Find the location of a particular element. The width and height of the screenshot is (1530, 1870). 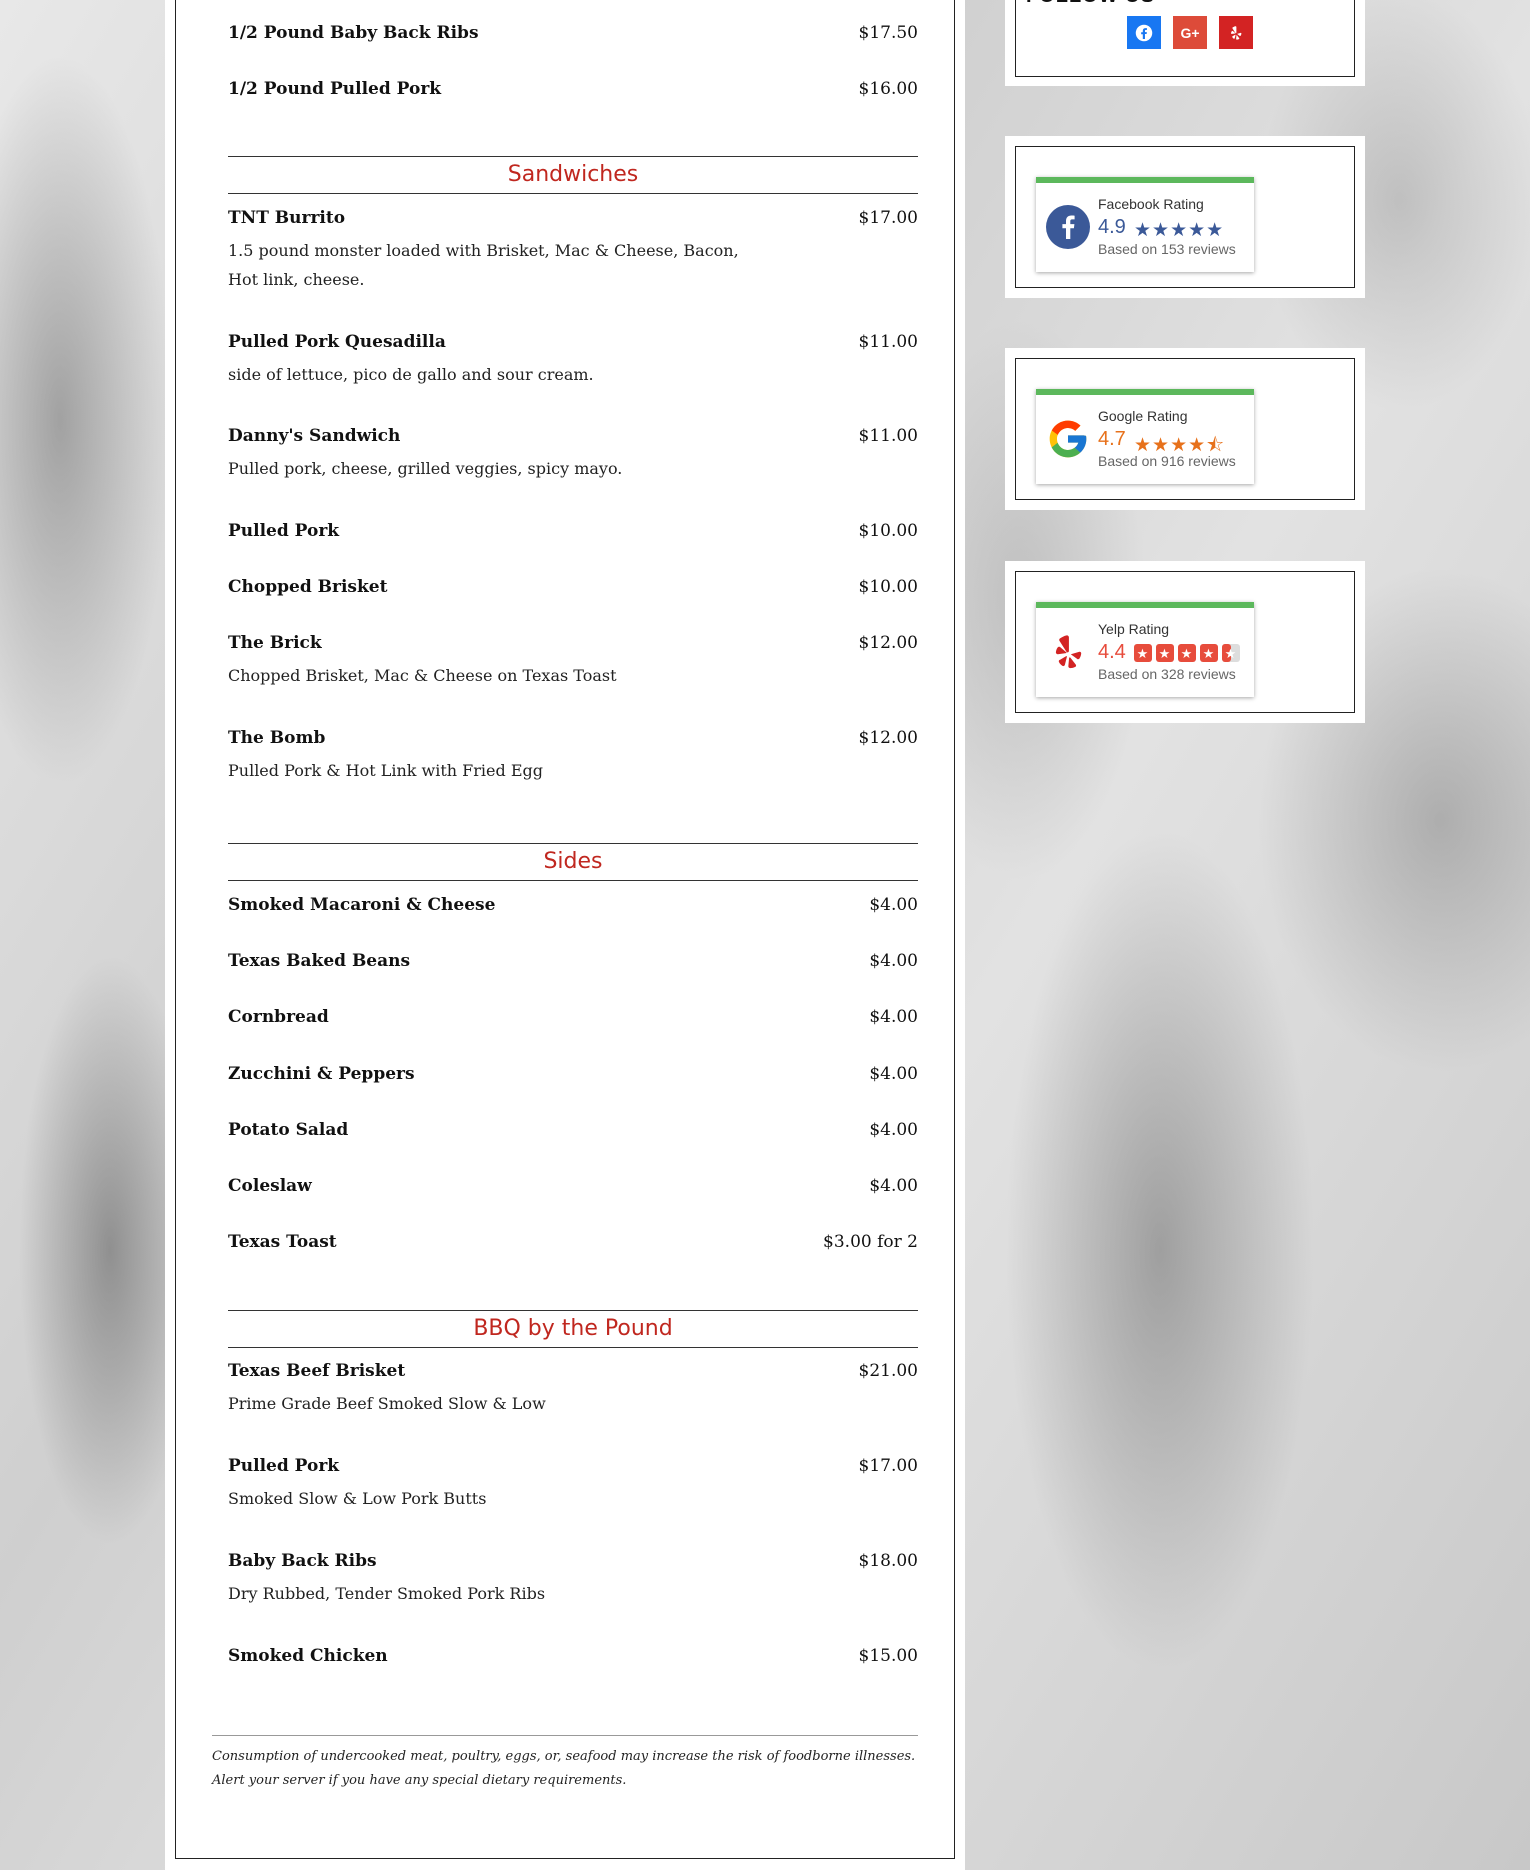

item-price: $16.00 is located at coordinates (888, 89).